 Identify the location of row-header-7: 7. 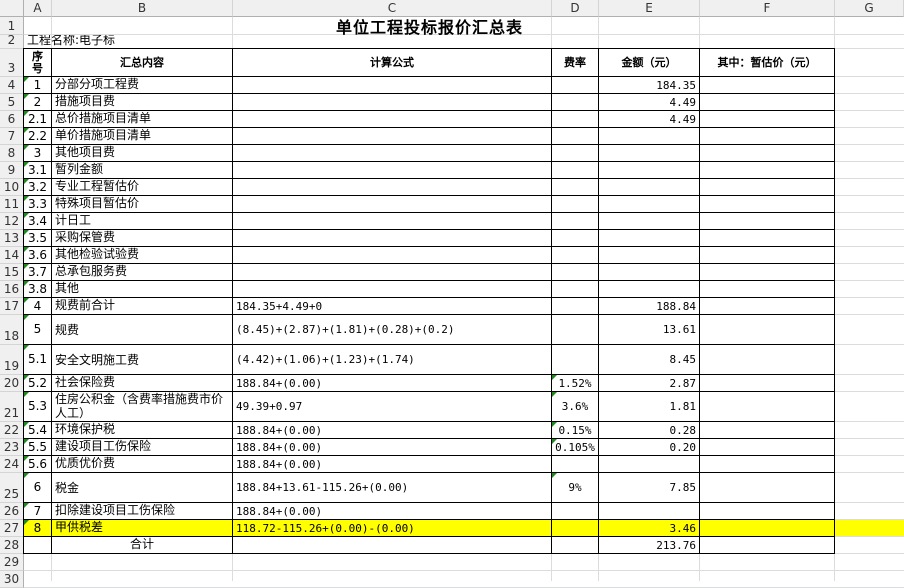
(12, 136).